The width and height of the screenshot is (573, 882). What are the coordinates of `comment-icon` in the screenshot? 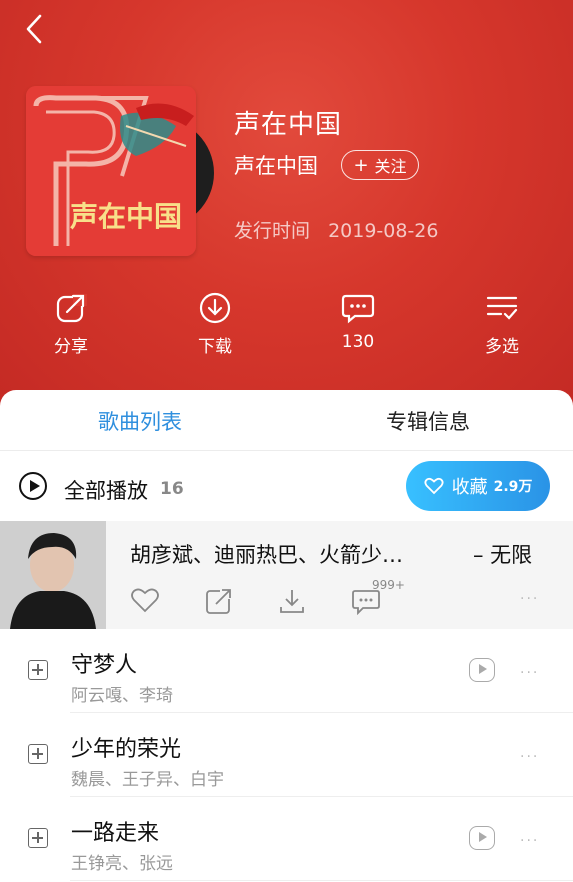 It's located at (358, 309).